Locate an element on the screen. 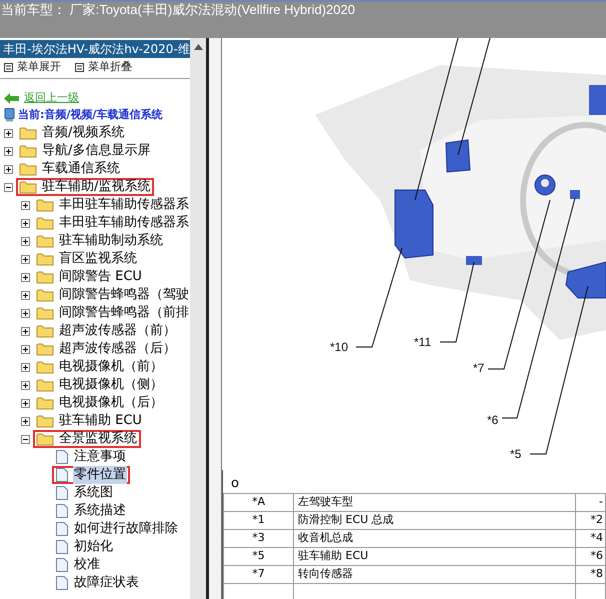  left-arrow-icon is located at coordinates (12, 98).